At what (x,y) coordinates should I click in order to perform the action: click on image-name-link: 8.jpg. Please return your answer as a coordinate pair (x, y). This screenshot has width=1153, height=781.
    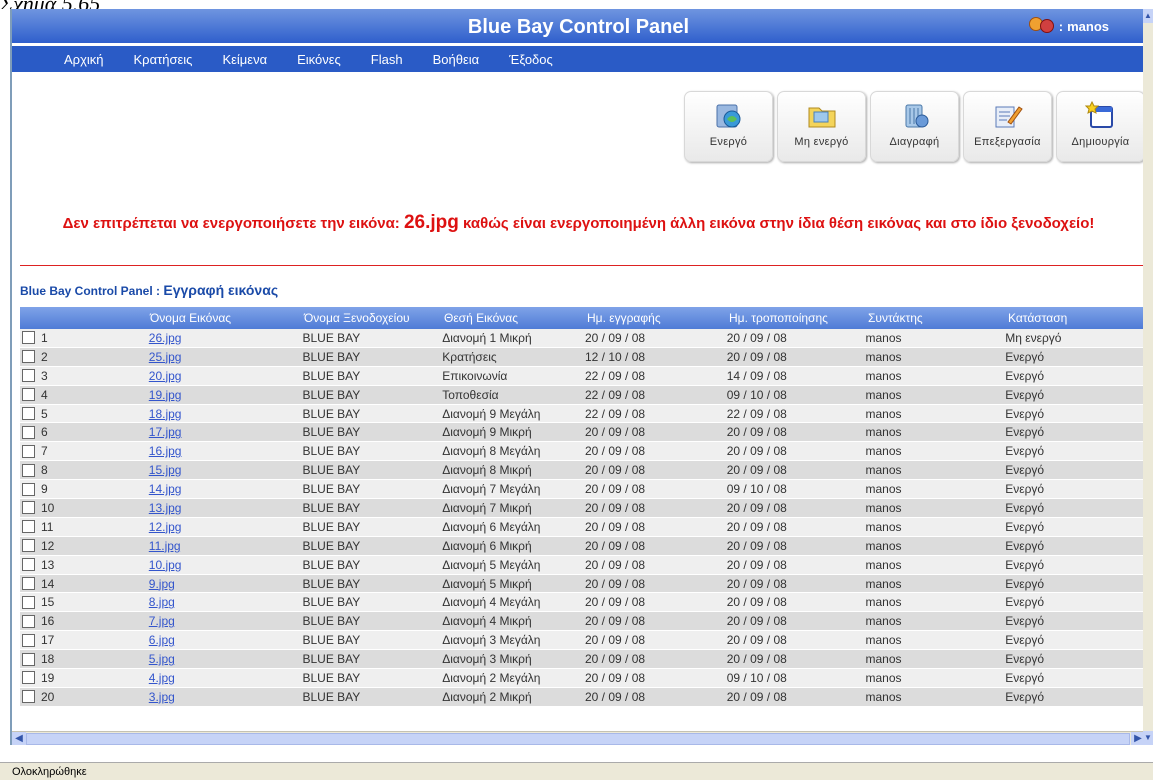
    Looking at the image, I should click on (226, 602).